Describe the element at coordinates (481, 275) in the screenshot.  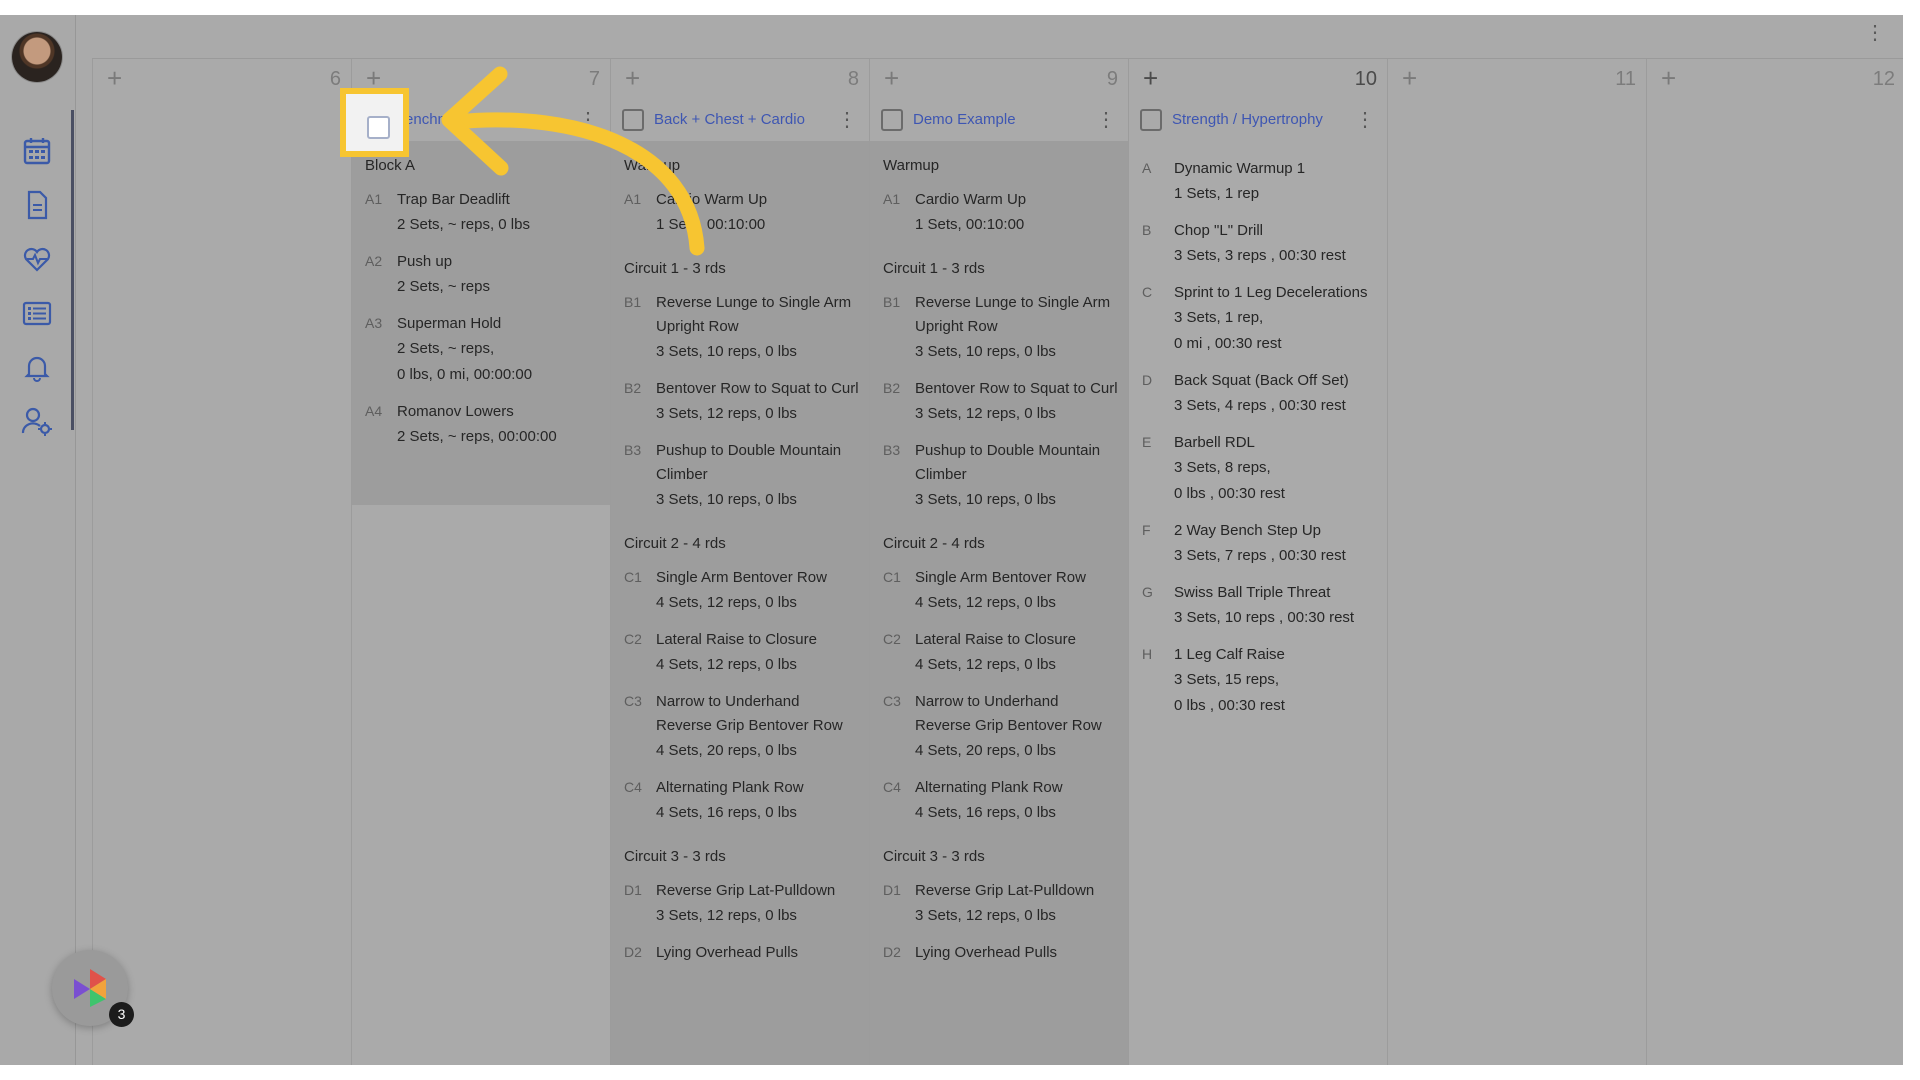
I see `exercise-item: A2 Push up 2 Sets, ~ reps` at that location.